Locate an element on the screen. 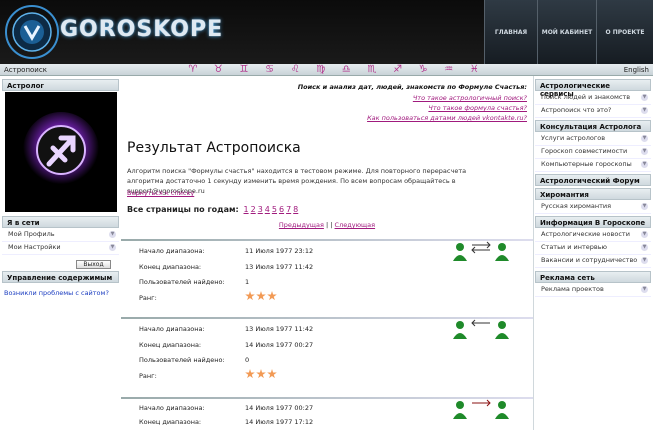  scorpio-icon: ♏ is located at coordinates (372, 70).